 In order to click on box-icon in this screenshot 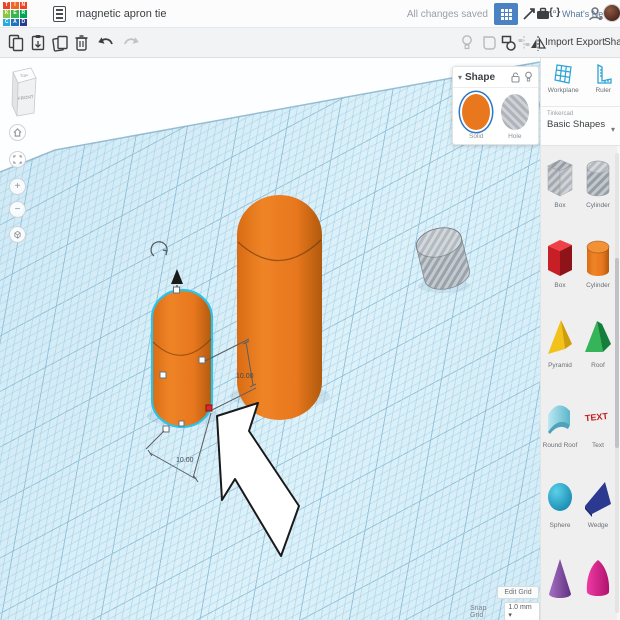, I will do `click(560, 258)`.